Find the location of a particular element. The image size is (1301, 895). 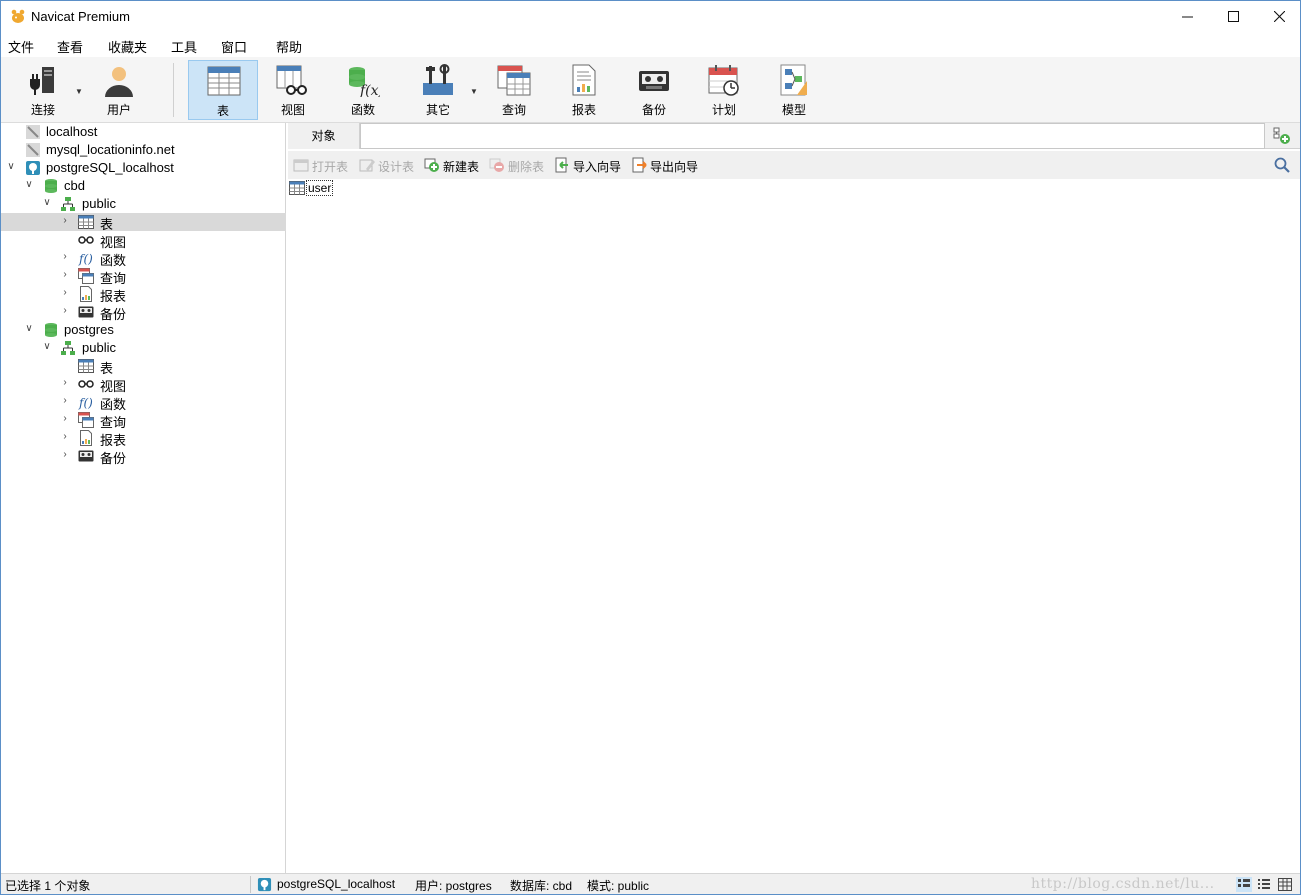

toolbar-query-button: 查询 is located at coordinates (514, 90).